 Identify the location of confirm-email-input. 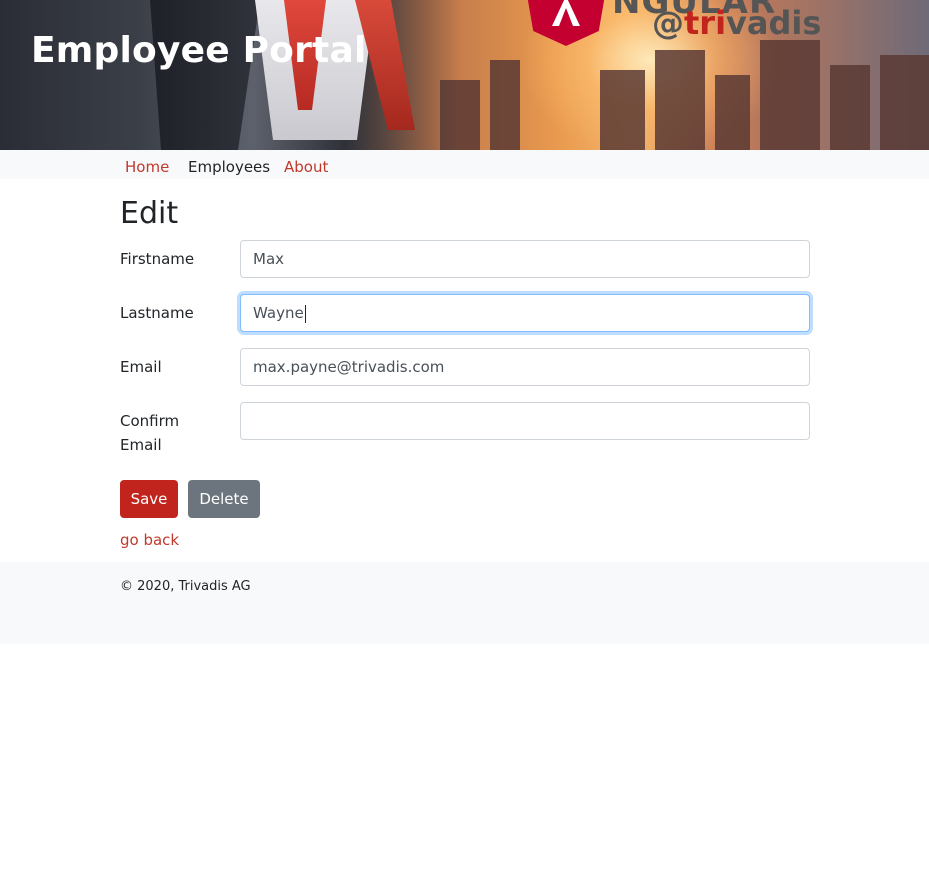
(525, 421).